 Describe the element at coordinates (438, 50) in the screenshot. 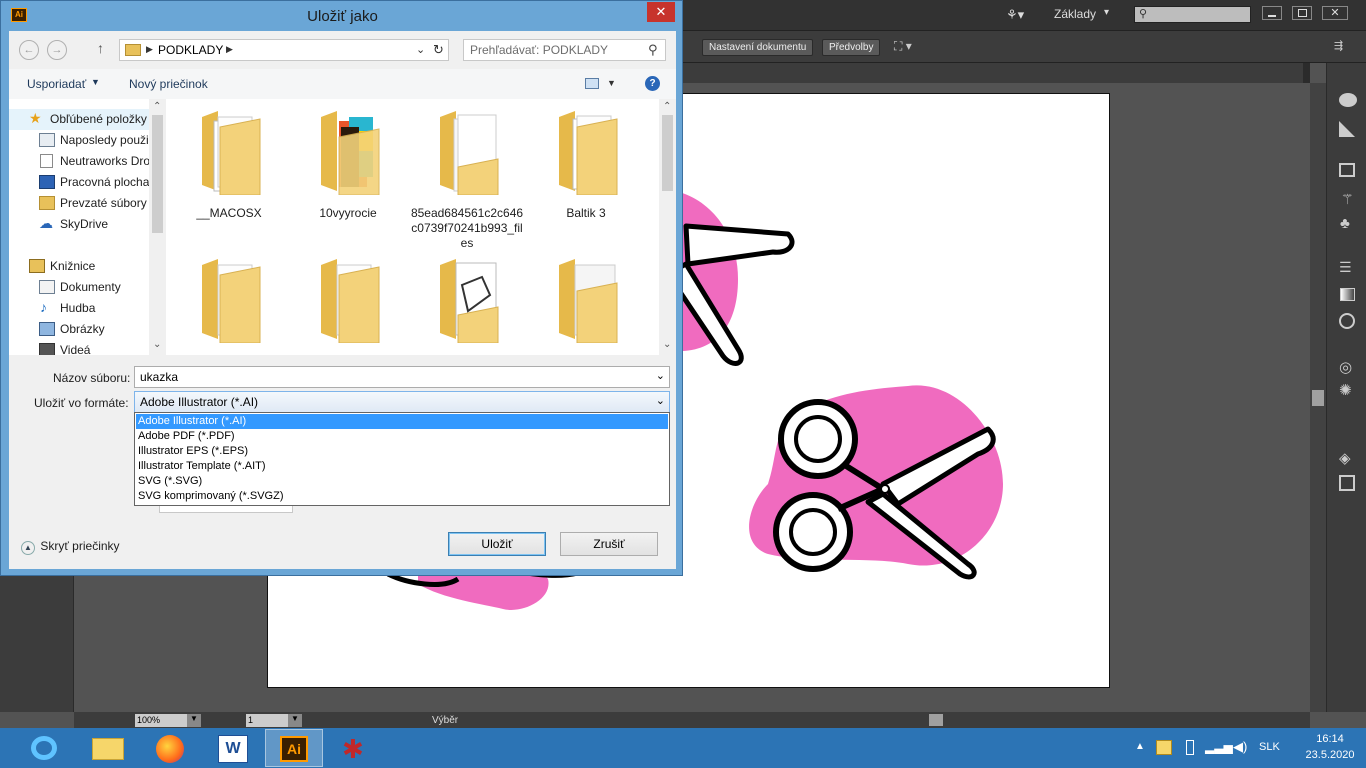

I see `refresh-icon: ↻` at that location.